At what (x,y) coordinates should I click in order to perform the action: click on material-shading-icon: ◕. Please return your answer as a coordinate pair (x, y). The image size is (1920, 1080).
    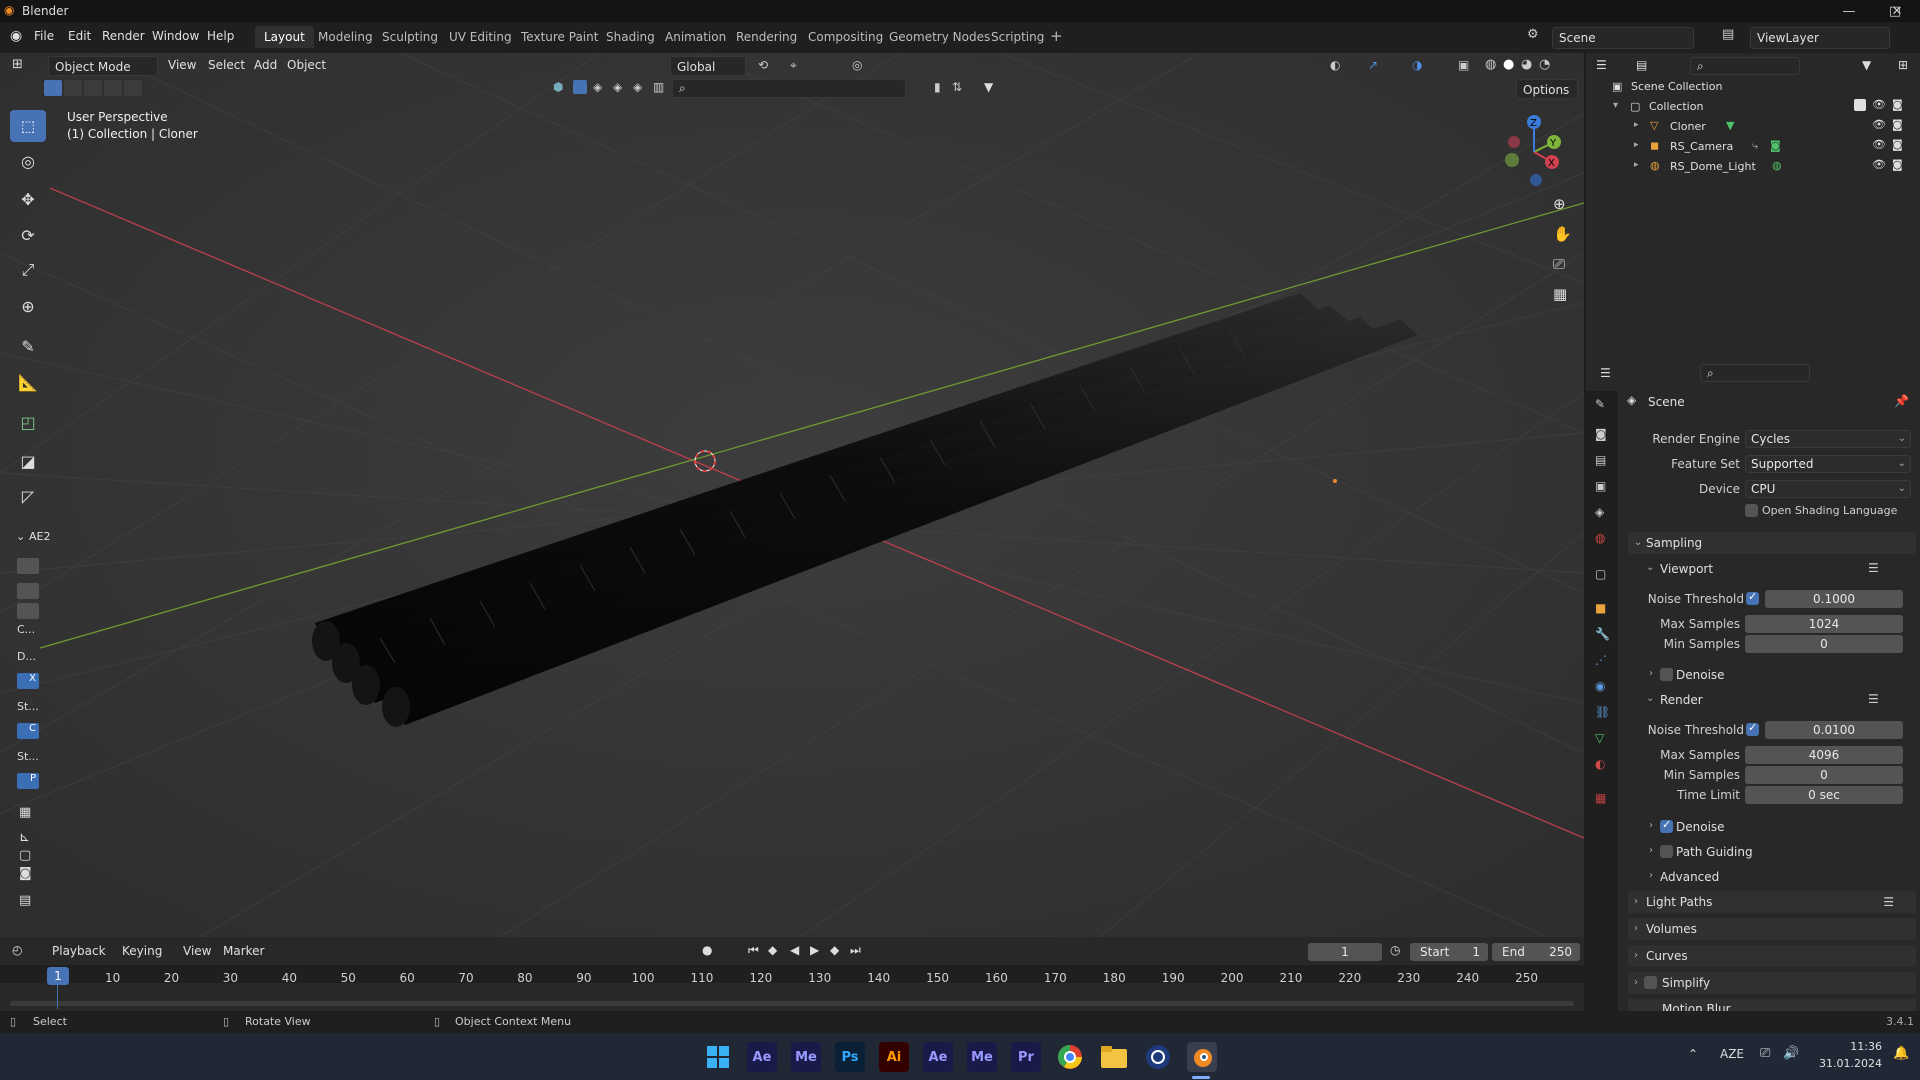
    Looking at the image, I should click on (1526, 64).